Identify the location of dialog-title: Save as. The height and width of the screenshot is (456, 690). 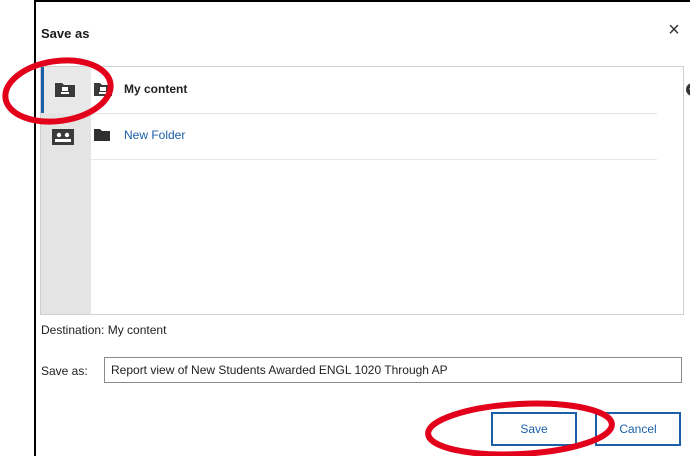
(65, 33).